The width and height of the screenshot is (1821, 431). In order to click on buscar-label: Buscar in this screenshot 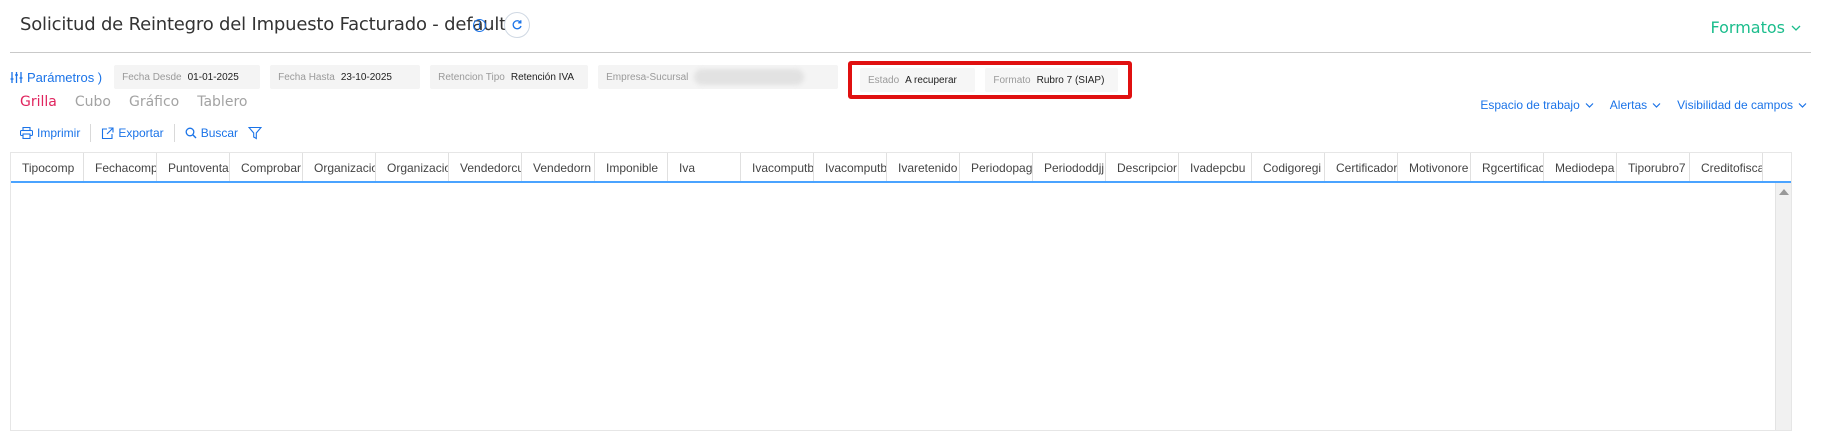, I will do `click(219, 133)`.